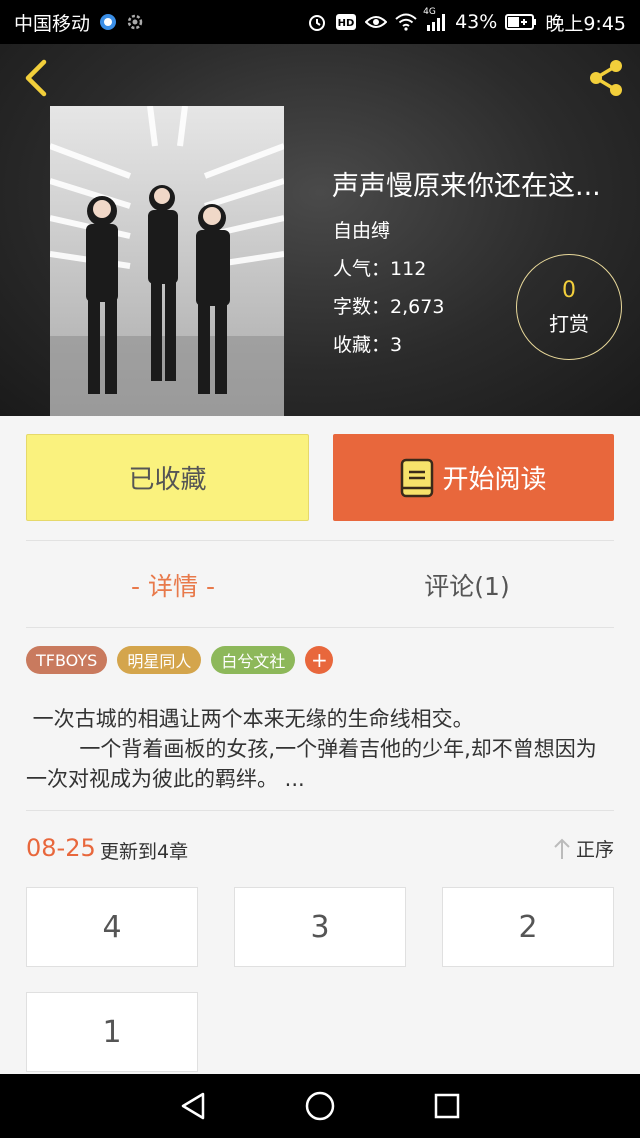  Describe the element at coordinates (159, 660) in the screenshot. I see `tag-celebrity-fanfic: 明星同人` at that location.